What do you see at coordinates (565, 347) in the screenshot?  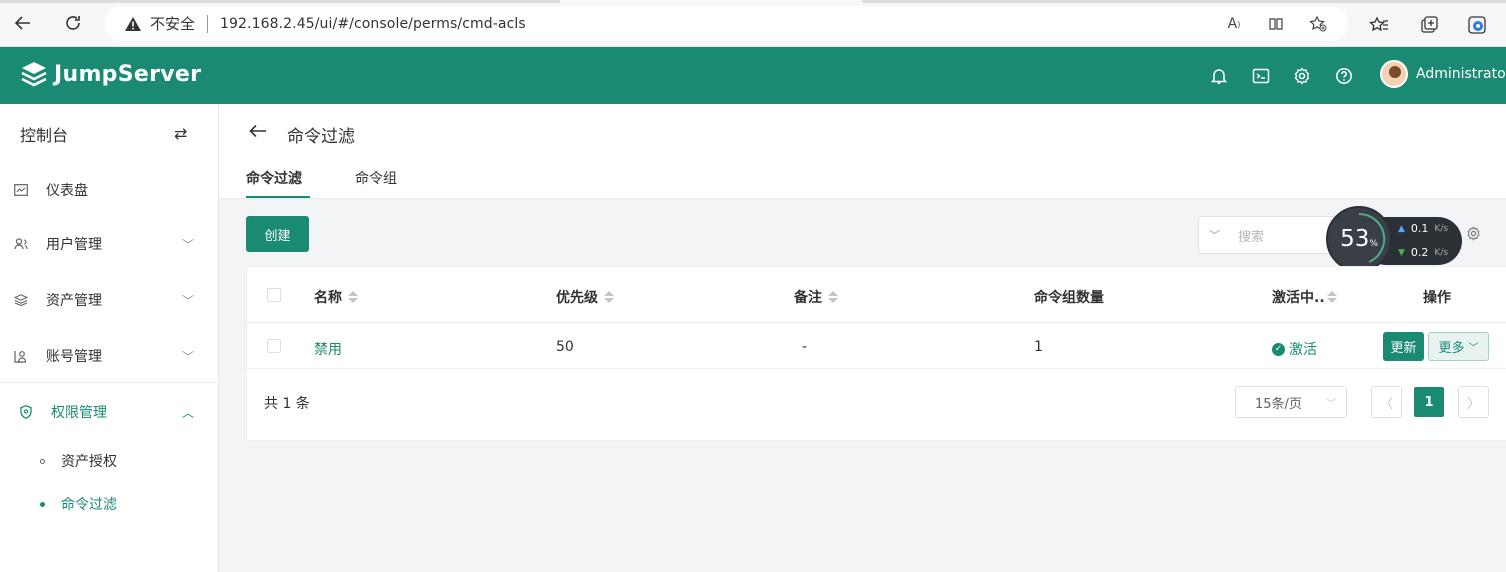 I see `row-priority: 50` at bounding box center [565, 347].